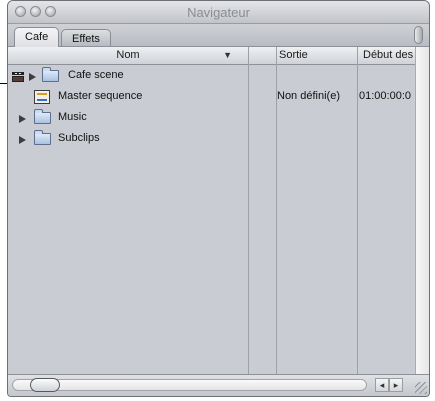 The image size is (435, 401). I want to click on resize-grip-icon, so click(421, 388).